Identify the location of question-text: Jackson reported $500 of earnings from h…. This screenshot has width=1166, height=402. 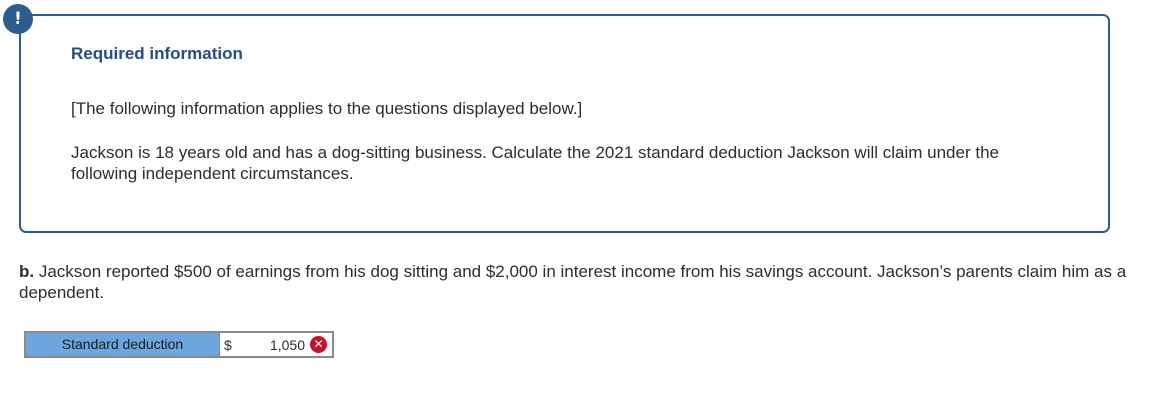
(573, 282).